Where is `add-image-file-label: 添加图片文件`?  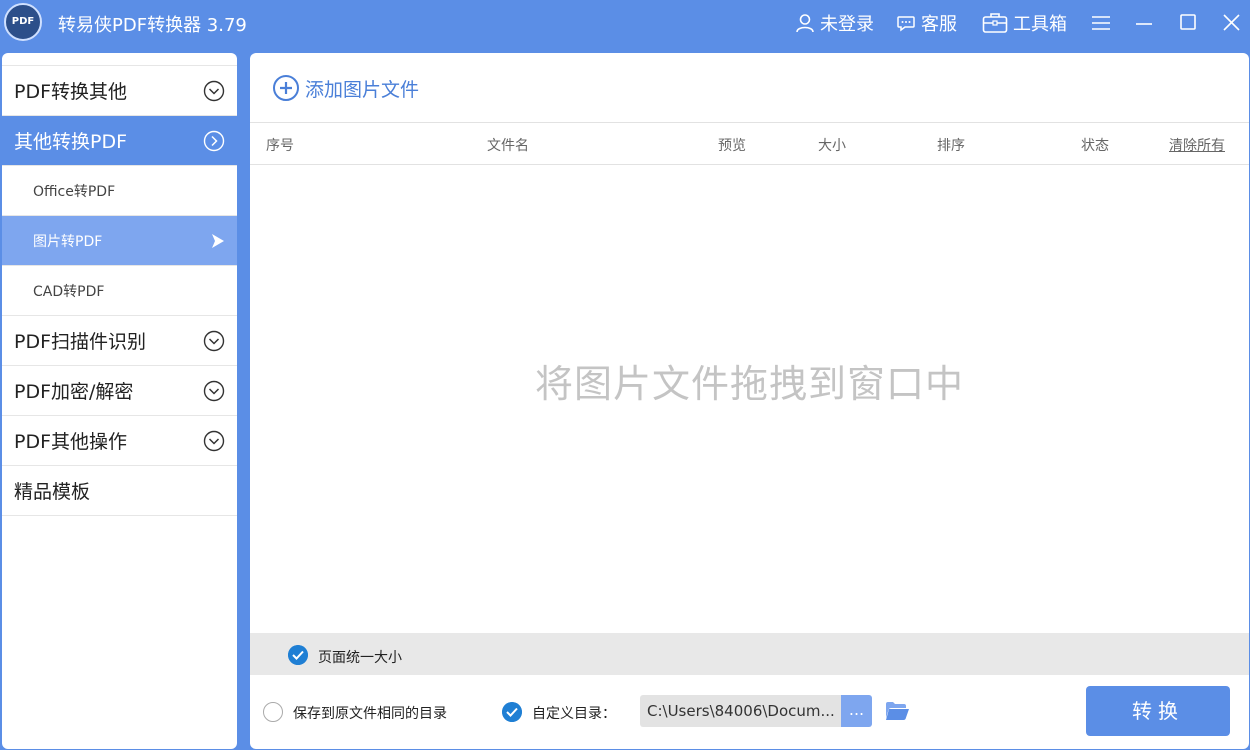
add-image-file-label: 添加图片文件 is located at coordinates (362, 89).